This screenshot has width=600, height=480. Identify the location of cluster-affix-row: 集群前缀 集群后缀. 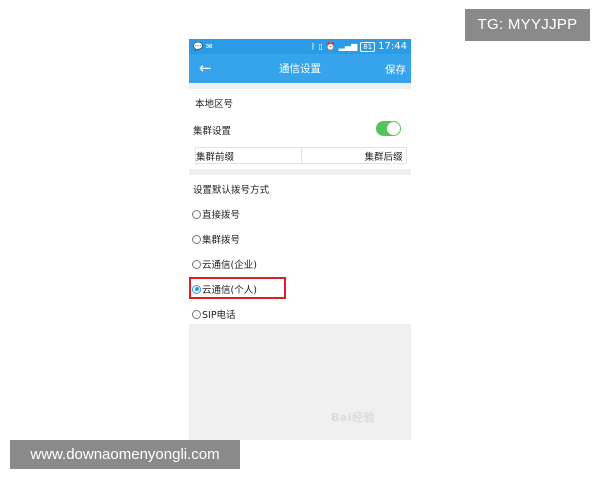
(301, 155).